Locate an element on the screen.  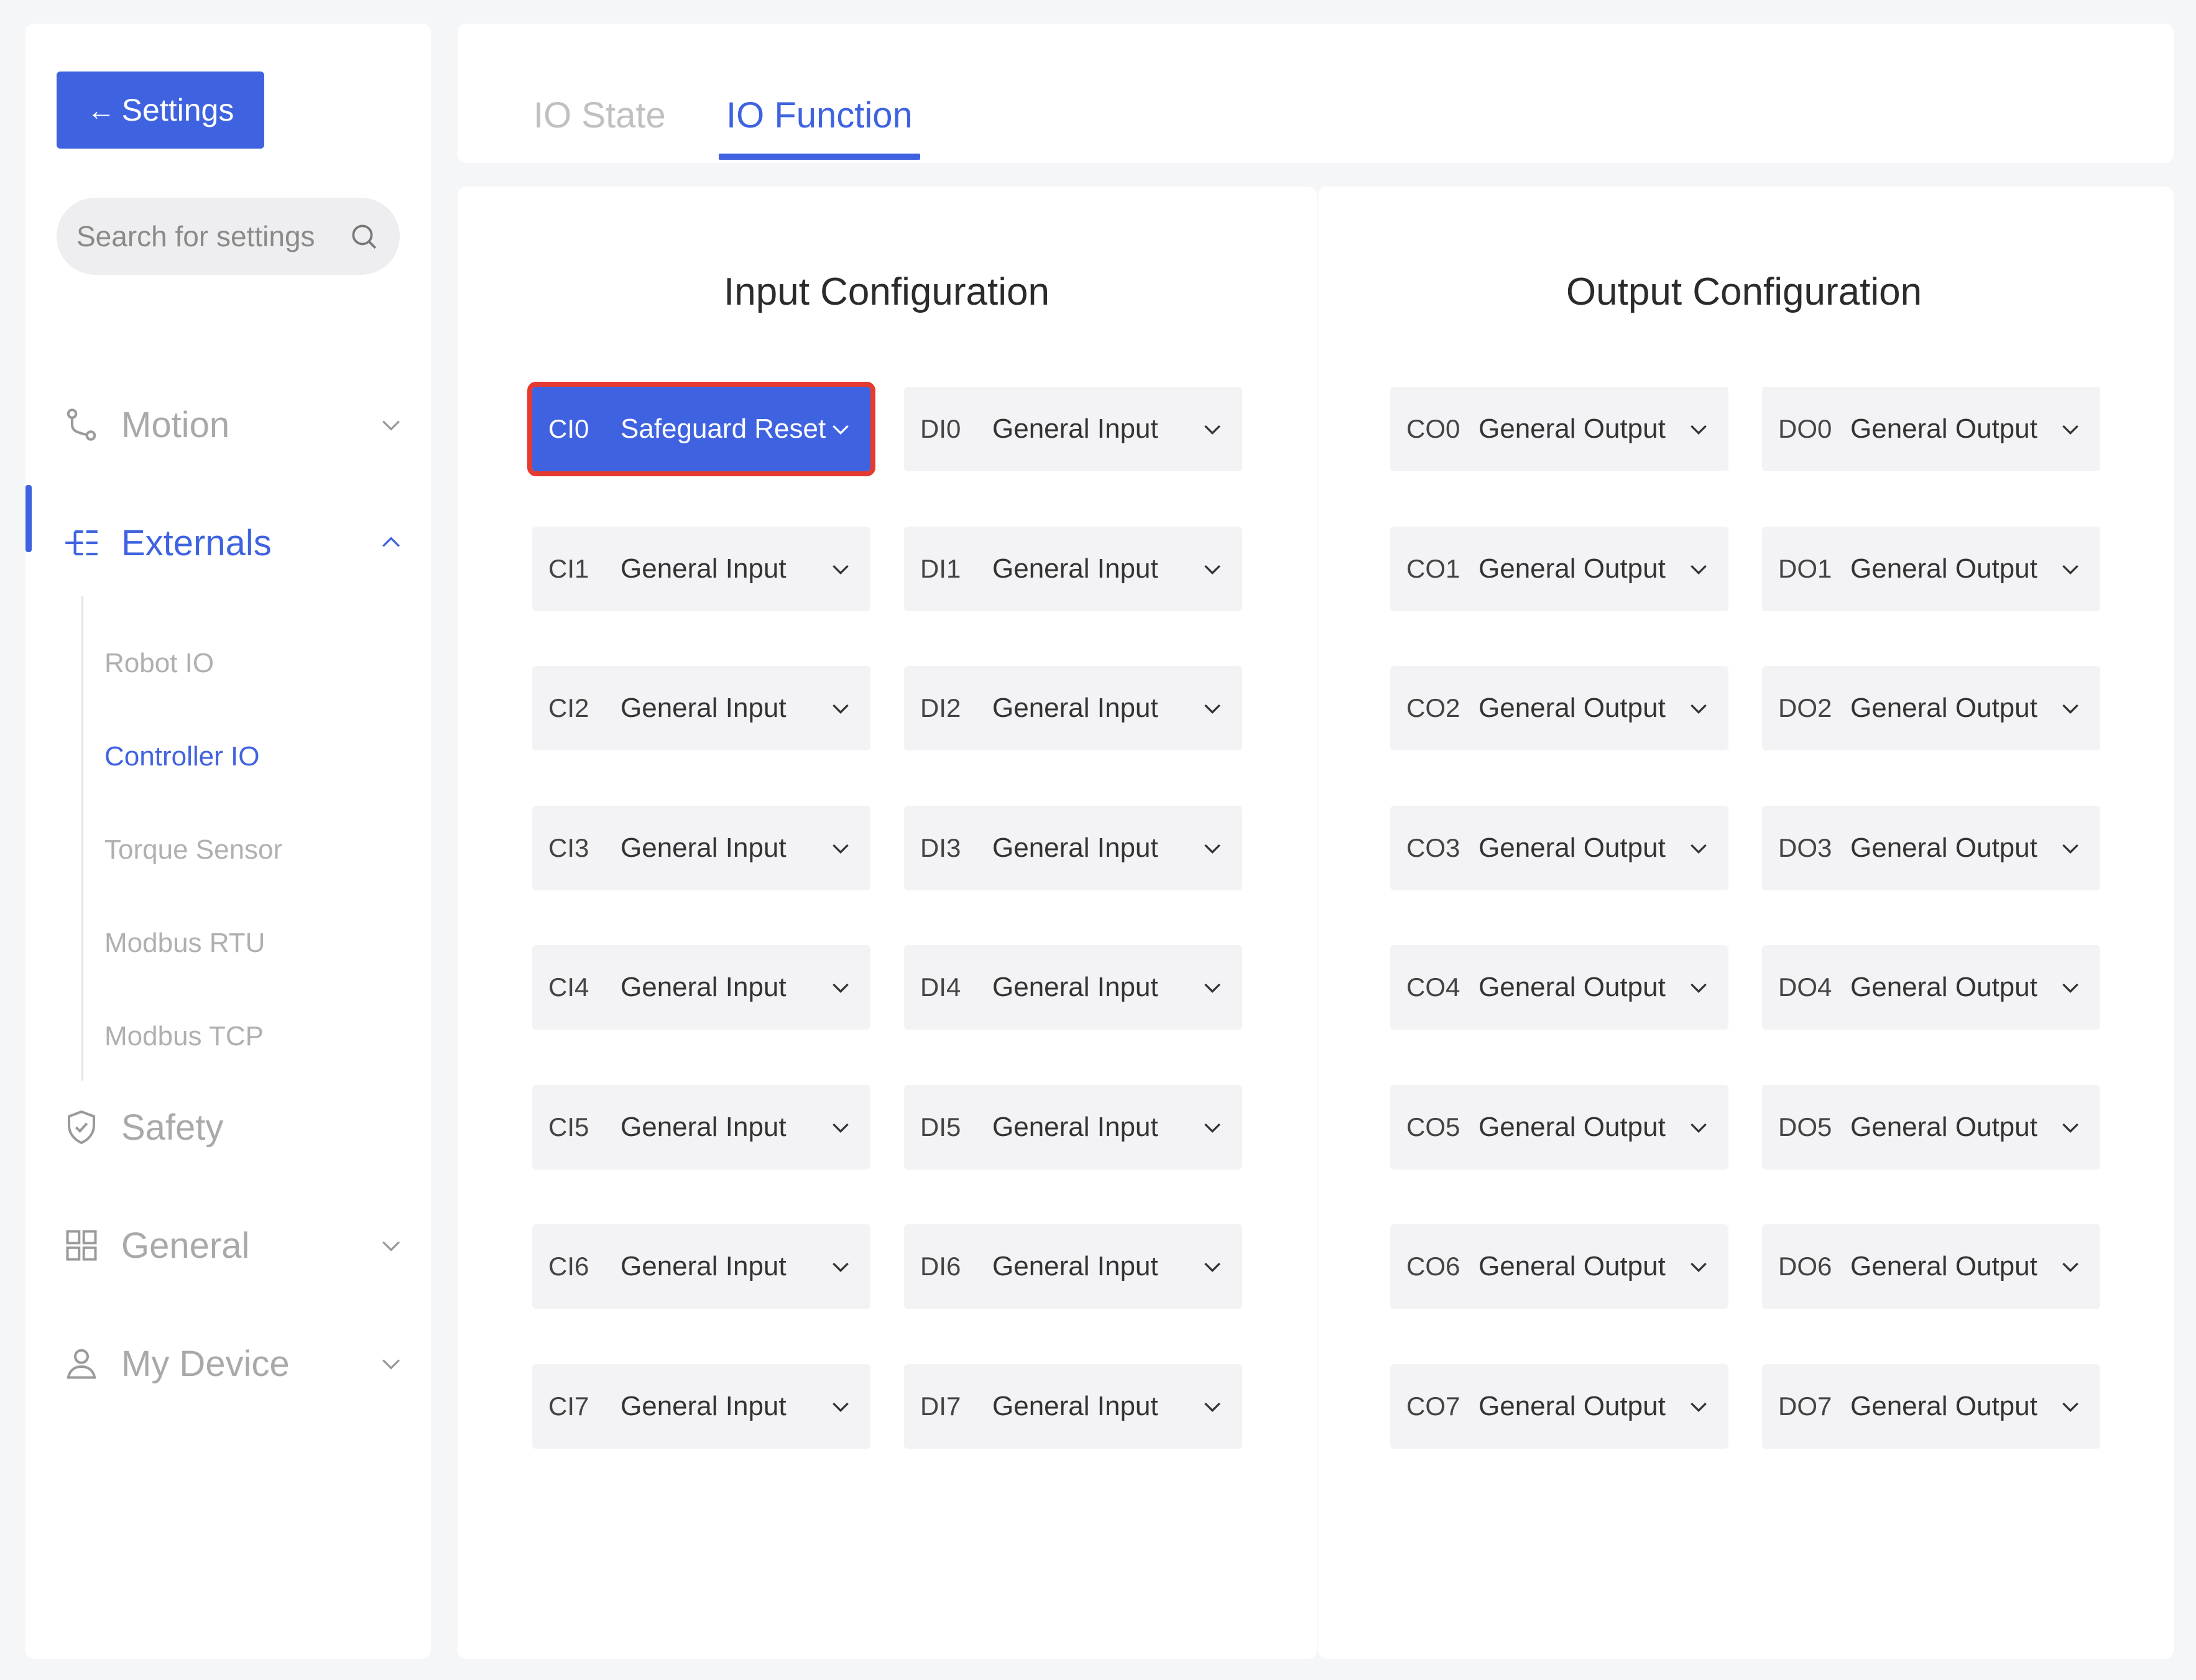
ci-4-select: CI4 General Input is located at coordinates (701, 987).